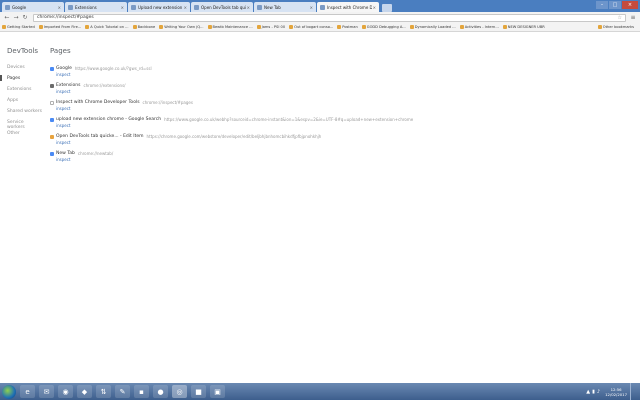 This screenshot has height=400, width=640. I want to click on bookmark-item: Postman, so click(347, 27).